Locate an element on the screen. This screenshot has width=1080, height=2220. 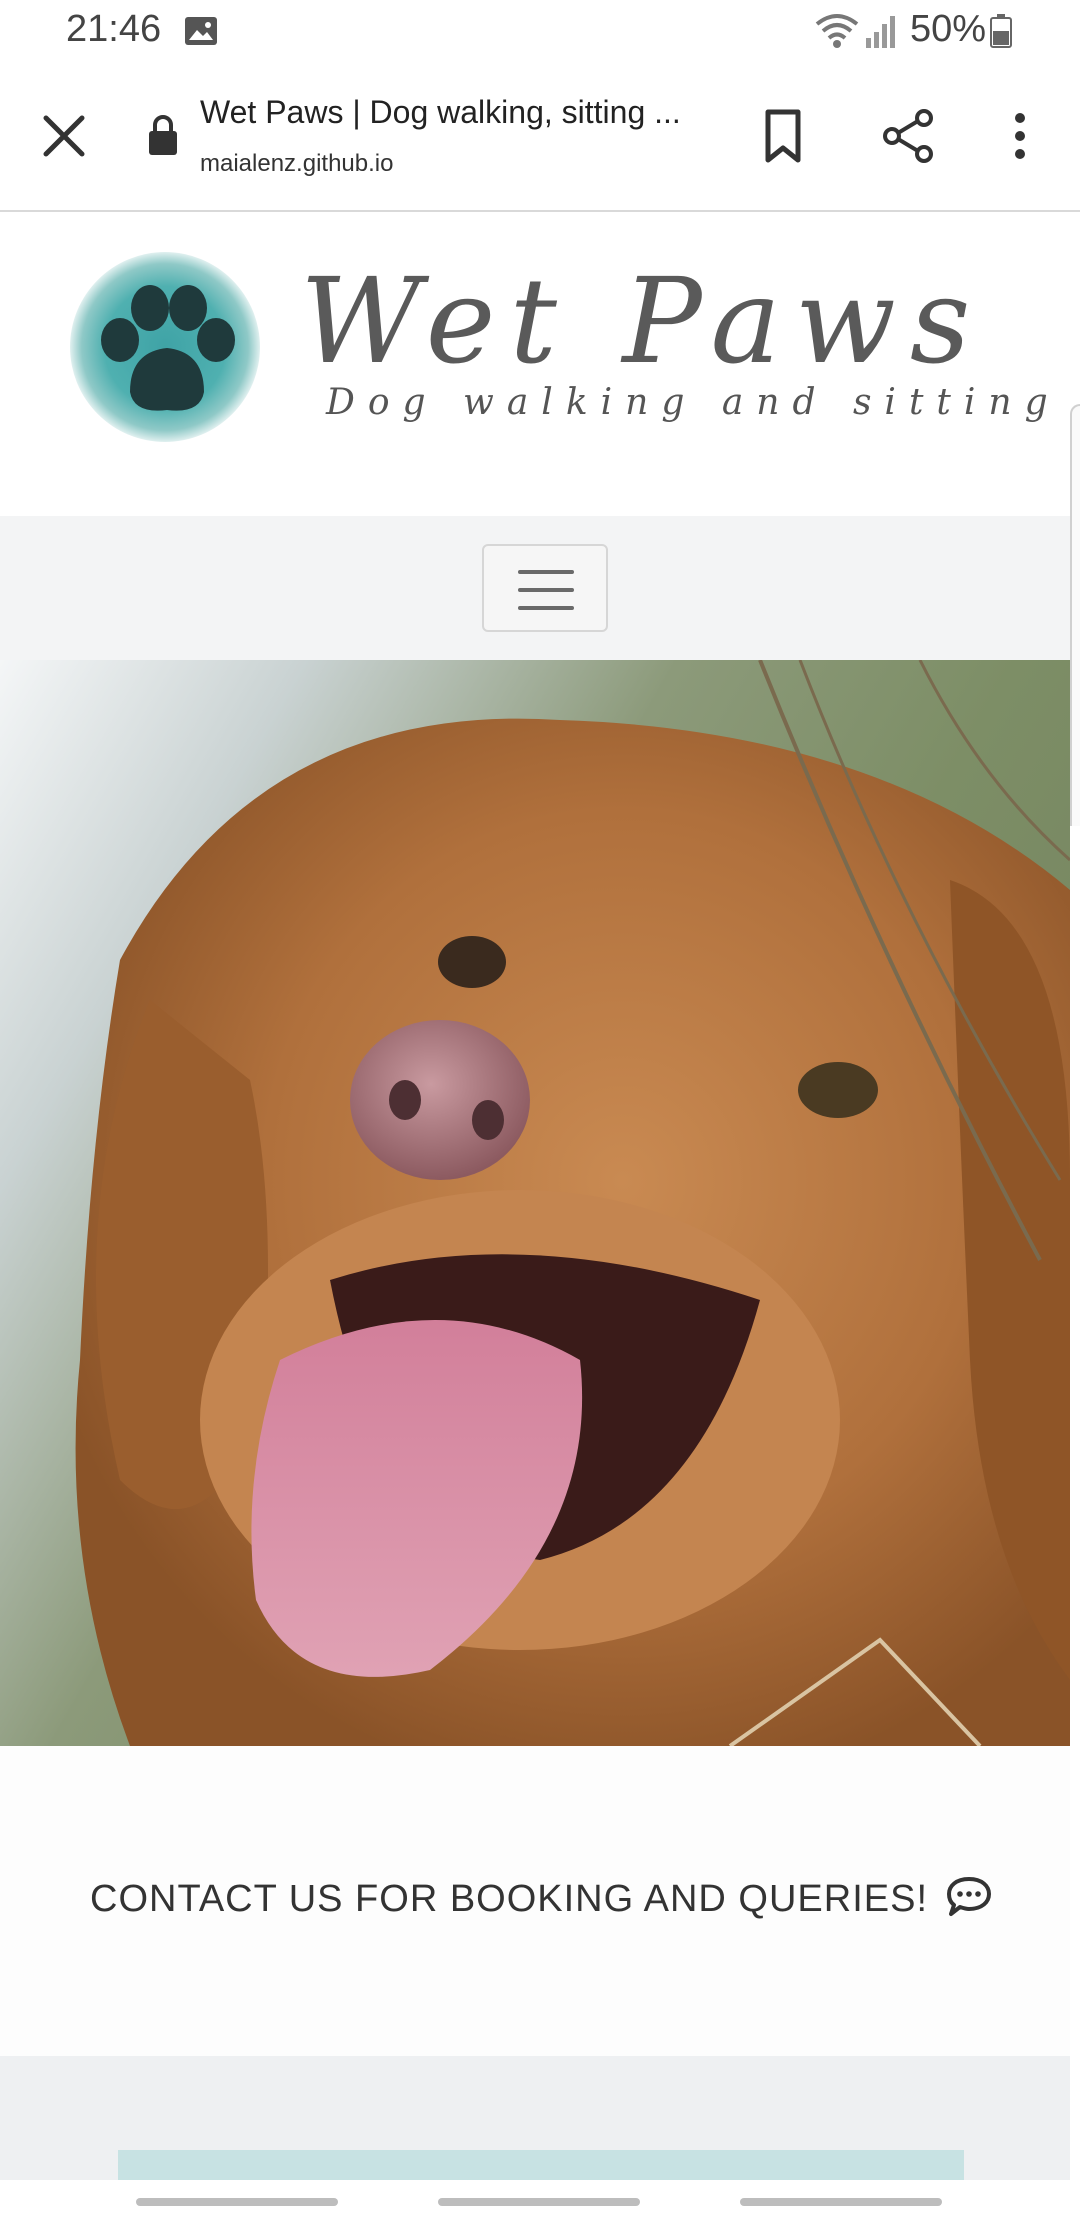
chat-bubble-icon is located at coordinates (969, 1897).